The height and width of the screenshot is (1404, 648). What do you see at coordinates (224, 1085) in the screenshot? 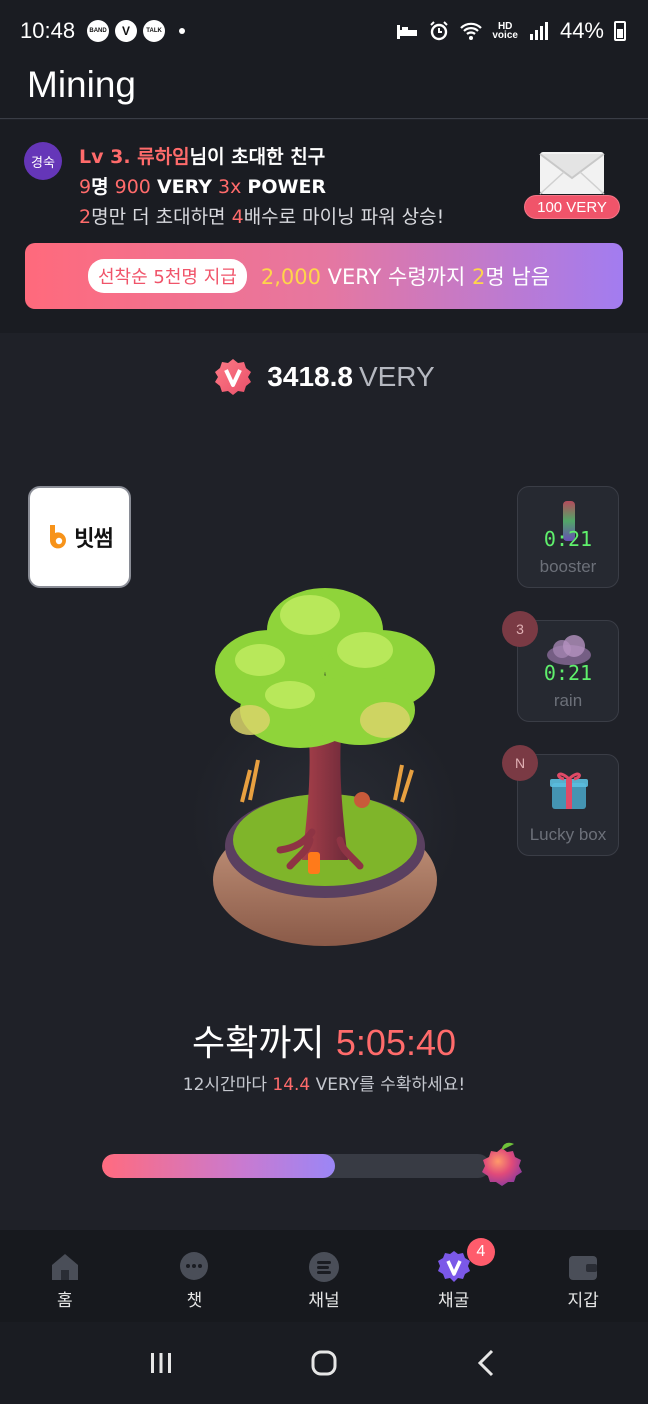
I see `harvest-sub-prefix: 12시간마다` at bounding box center [224, 1085].